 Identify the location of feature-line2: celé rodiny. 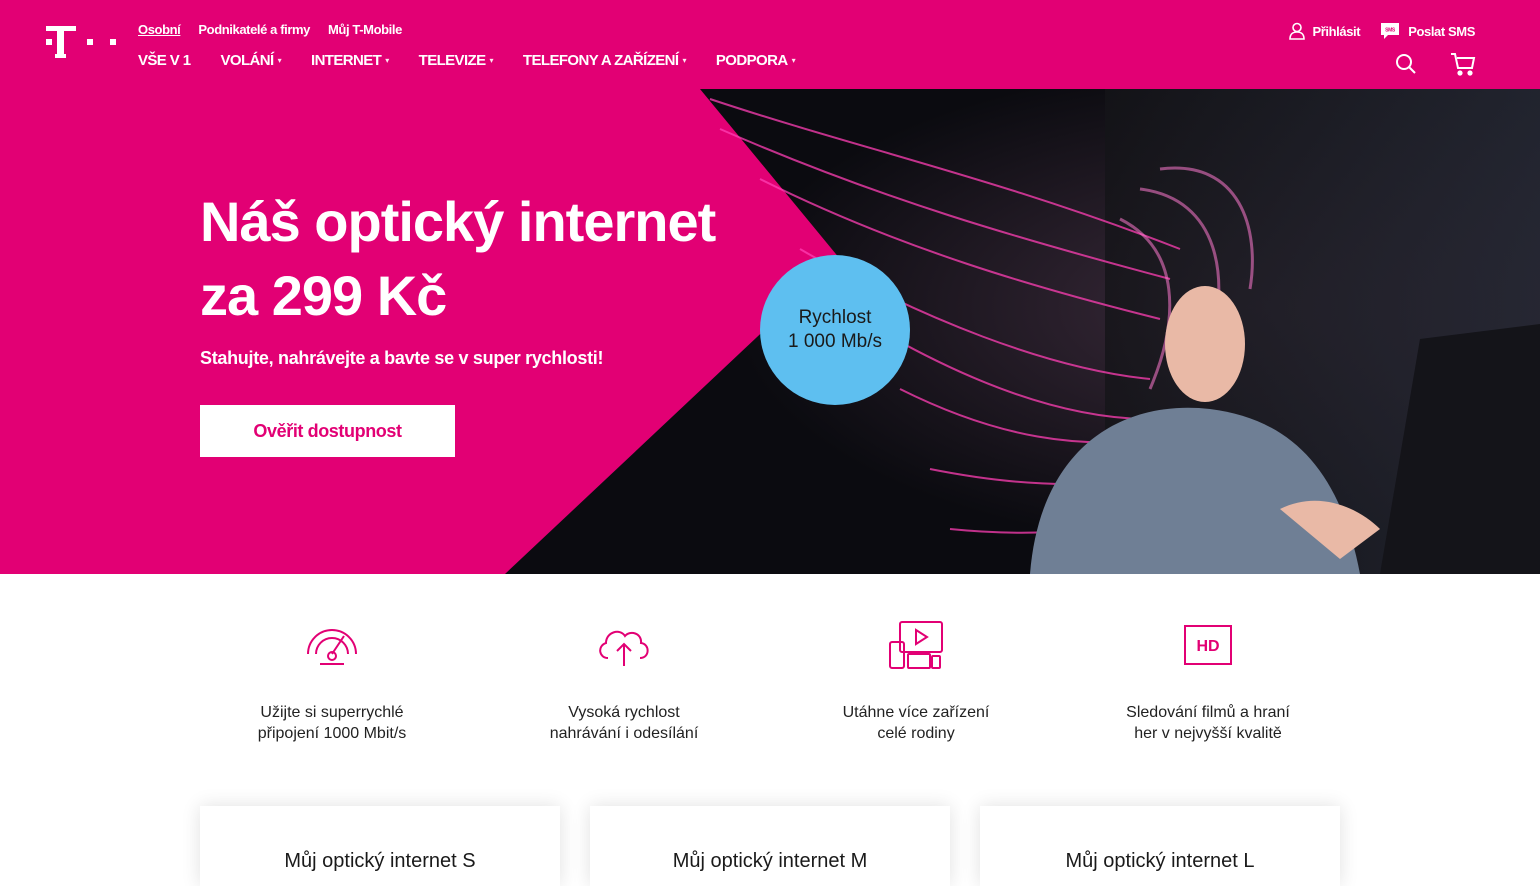
(916, 733).